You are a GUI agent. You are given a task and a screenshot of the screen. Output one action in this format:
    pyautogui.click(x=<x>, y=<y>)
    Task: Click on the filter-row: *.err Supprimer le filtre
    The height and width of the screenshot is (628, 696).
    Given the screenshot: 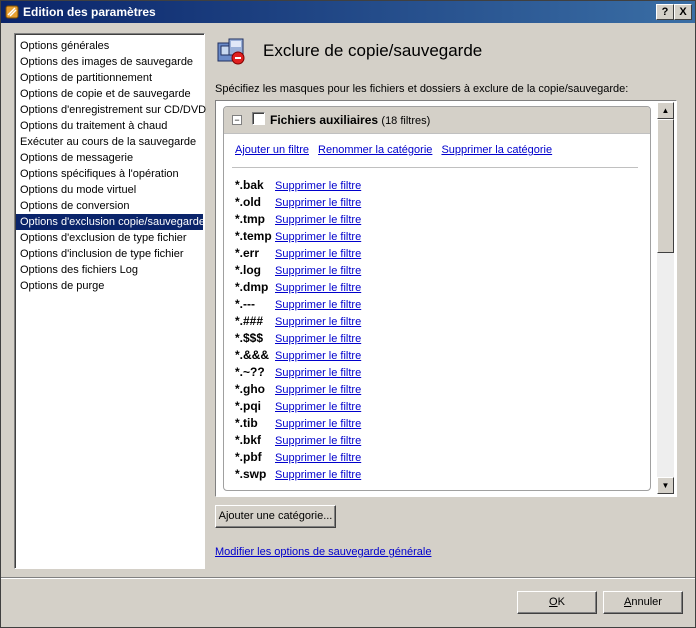 What is the action you would take?
    pyautogui.click(x=298, y=253)
    